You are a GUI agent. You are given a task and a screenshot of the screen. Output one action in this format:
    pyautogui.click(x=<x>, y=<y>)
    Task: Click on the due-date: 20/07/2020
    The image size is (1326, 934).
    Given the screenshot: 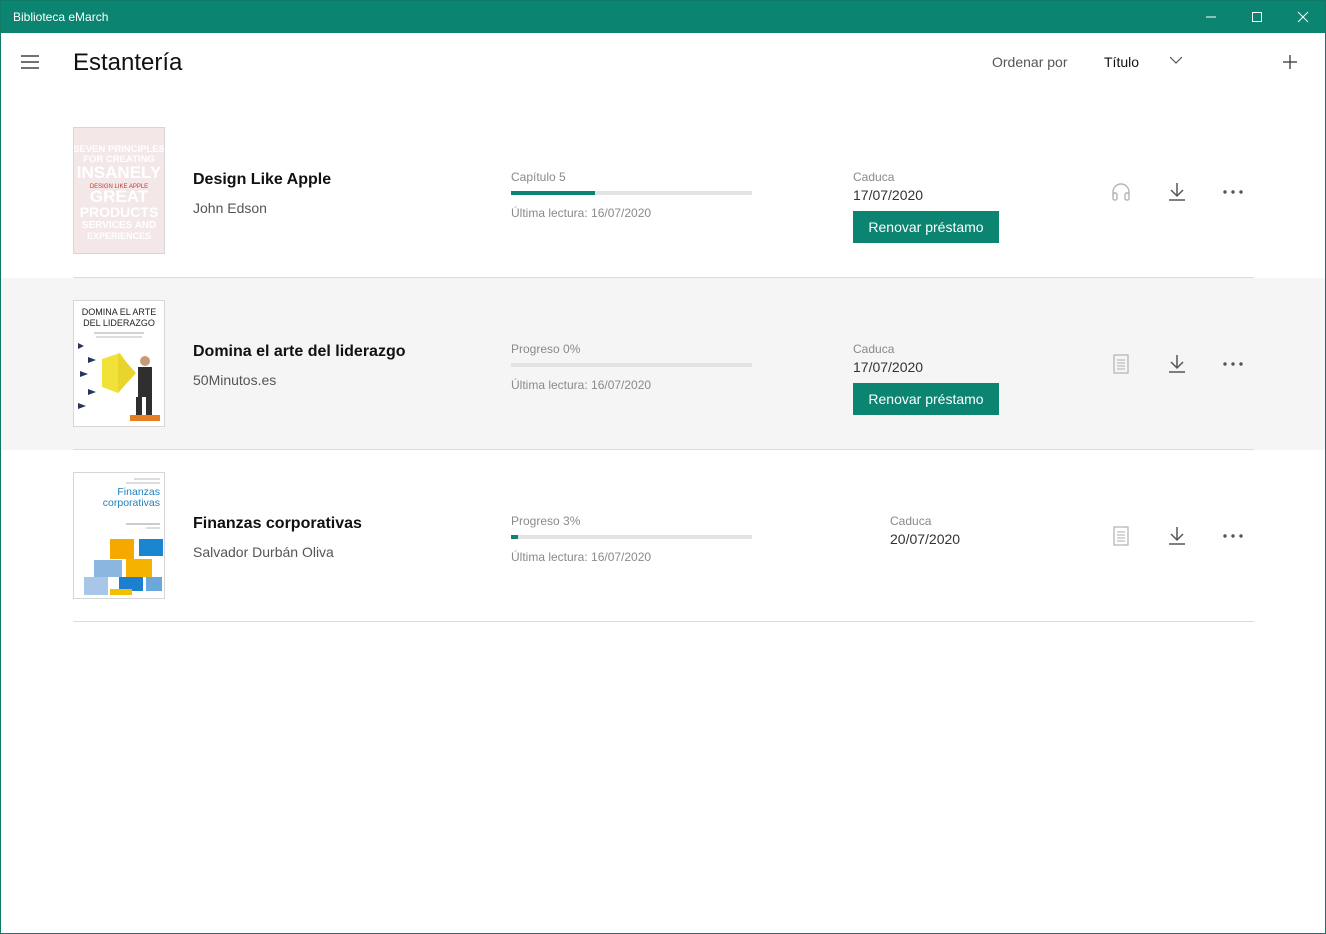 What is the action you would take?
    pyautogui.click(x=925, y=539)
    